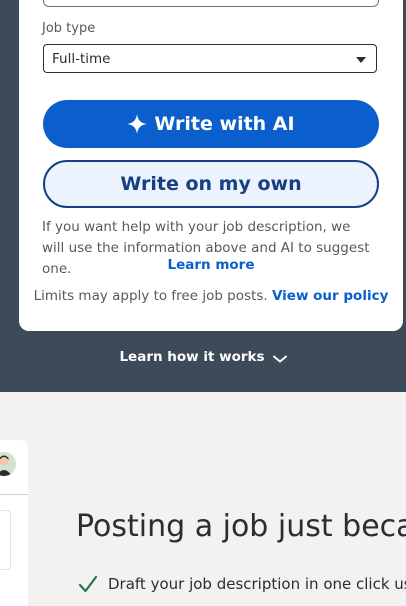  I want to click on job-type-select: Full-time, so click(210, 58).